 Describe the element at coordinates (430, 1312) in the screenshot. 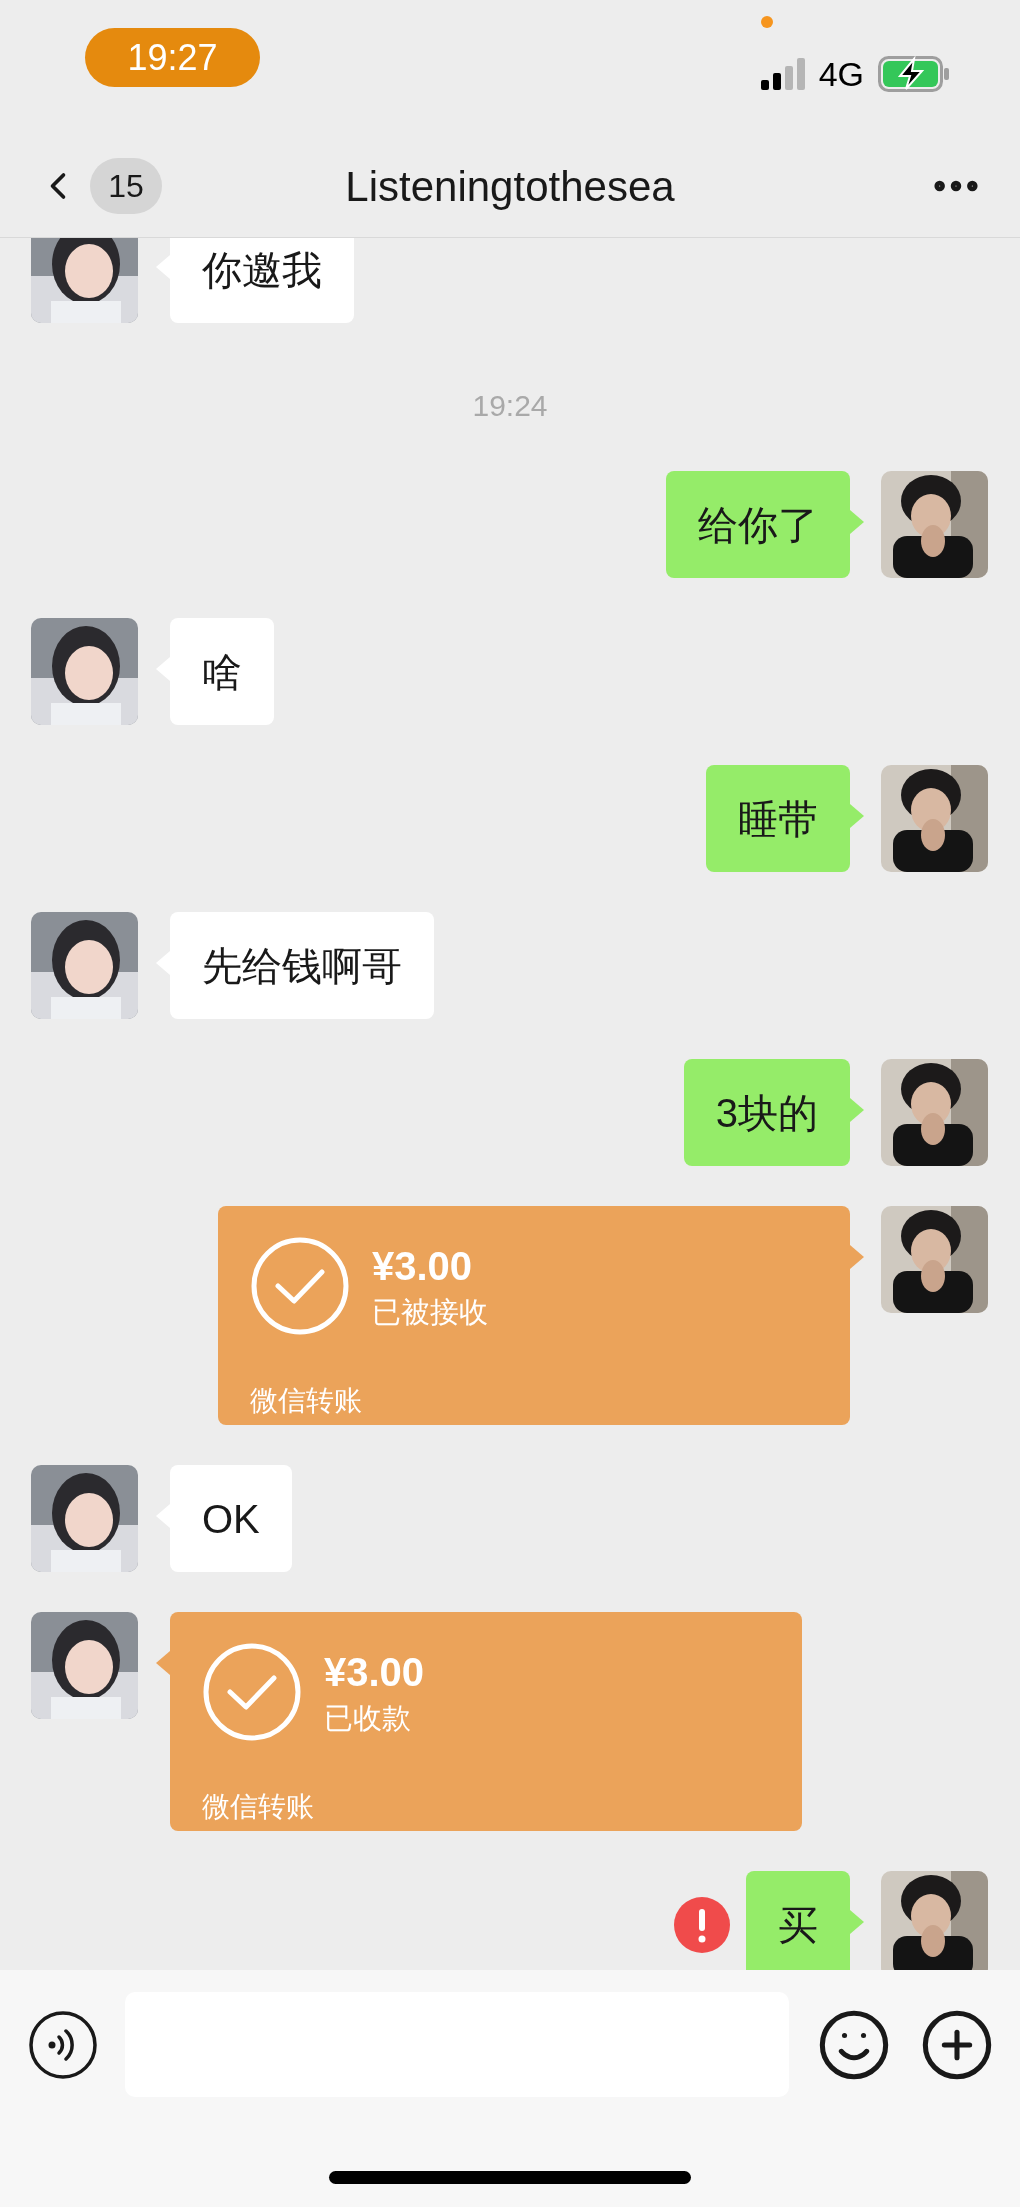

I see `transfer-status: 已被接收` at that location.